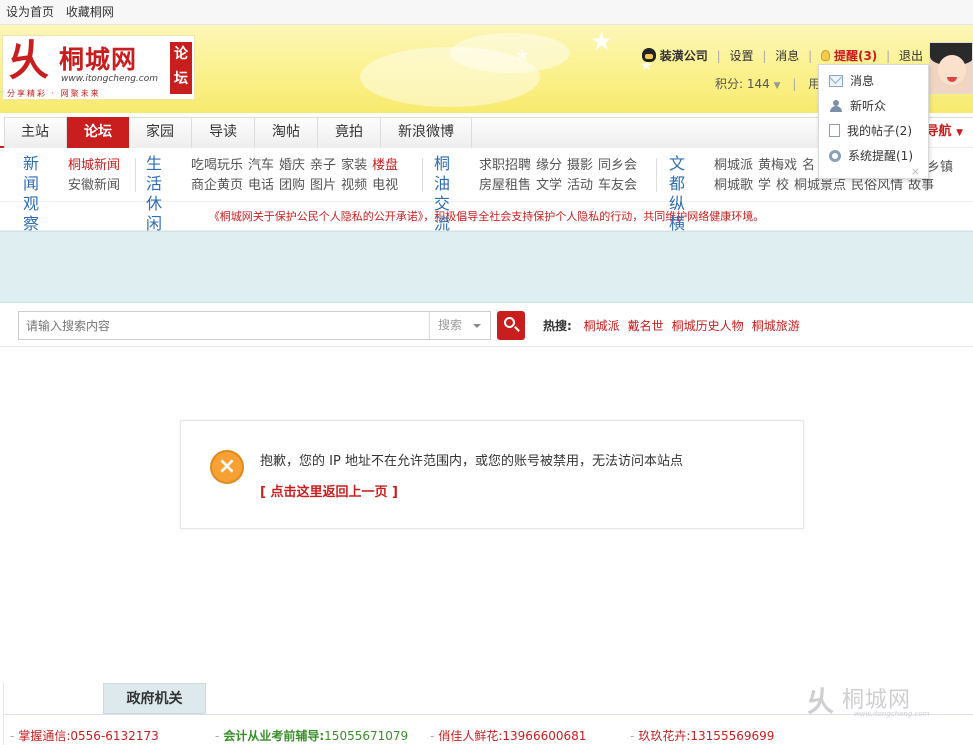 Image resolution: width=973 pixels, height=745 pixels. Describe the element at coordinates (224, 325) in the screenshot. I see `search-input` at that location.